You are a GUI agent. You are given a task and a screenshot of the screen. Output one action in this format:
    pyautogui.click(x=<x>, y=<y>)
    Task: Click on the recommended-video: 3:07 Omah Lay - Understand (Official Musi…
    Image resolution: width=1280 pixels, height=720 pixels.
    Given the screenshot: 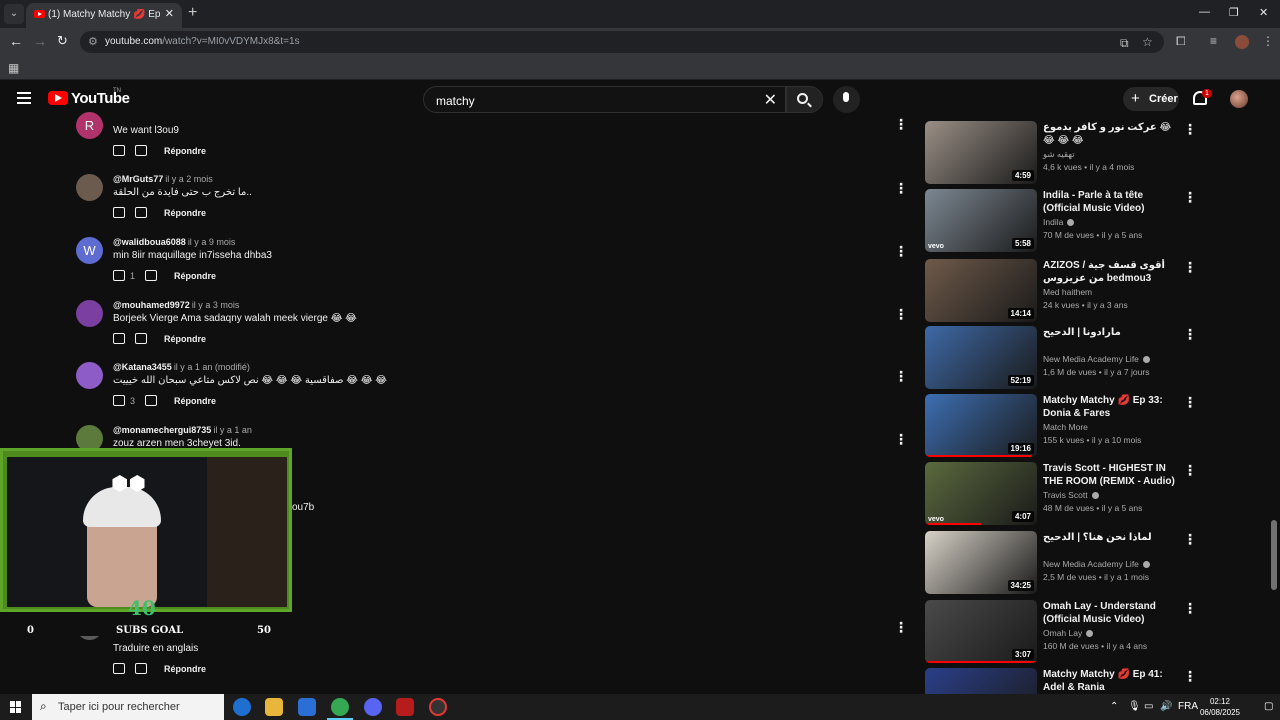 What is the action you would take?
    pyautogui.click(x=1061, y=632)
    